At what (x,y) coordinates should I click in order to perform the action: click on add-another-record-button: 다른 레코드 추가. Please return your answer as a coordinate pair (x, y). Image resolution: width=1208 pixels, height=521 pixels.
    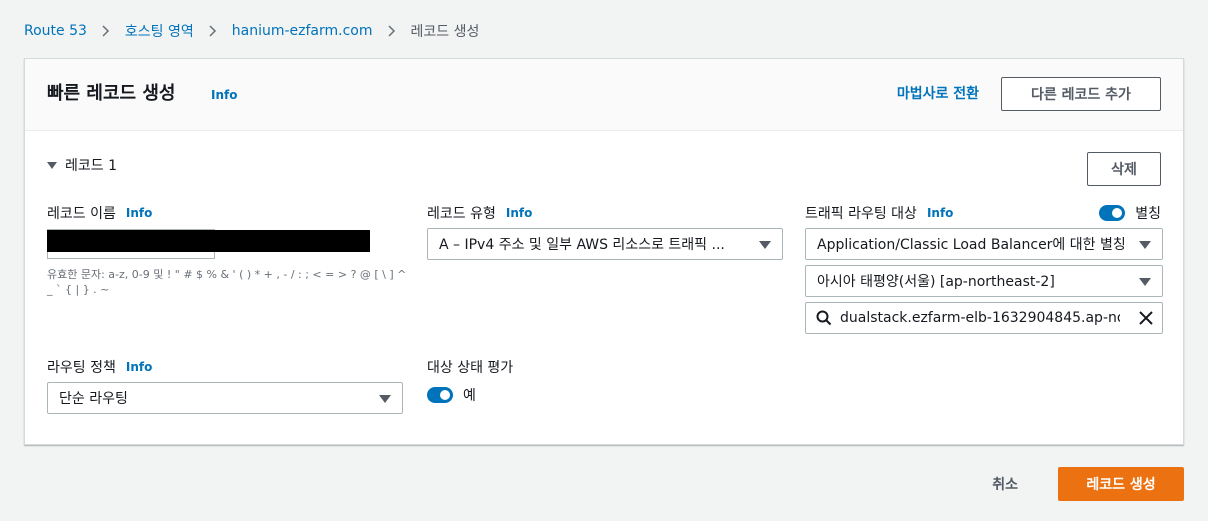
    Looking at the image, I should click on (1081, 94).